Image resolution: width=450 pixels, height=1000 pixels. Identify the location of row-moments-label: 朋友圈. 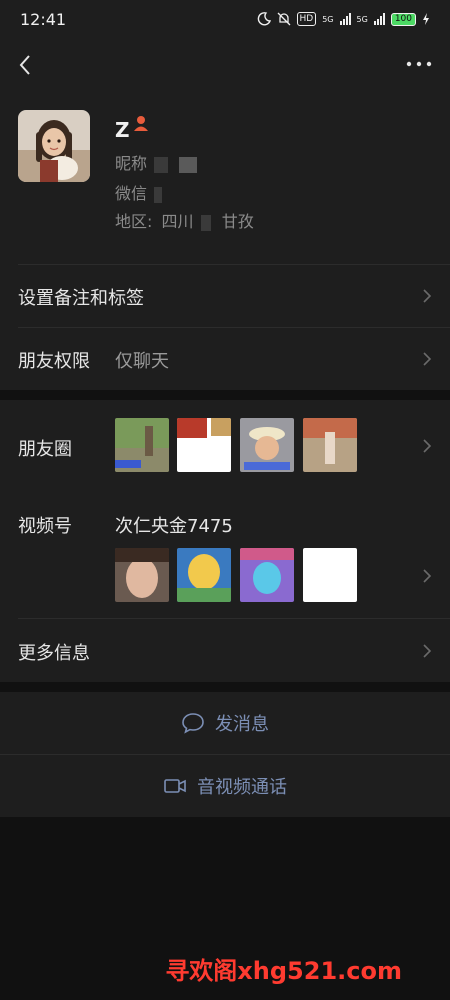
(45, 449).